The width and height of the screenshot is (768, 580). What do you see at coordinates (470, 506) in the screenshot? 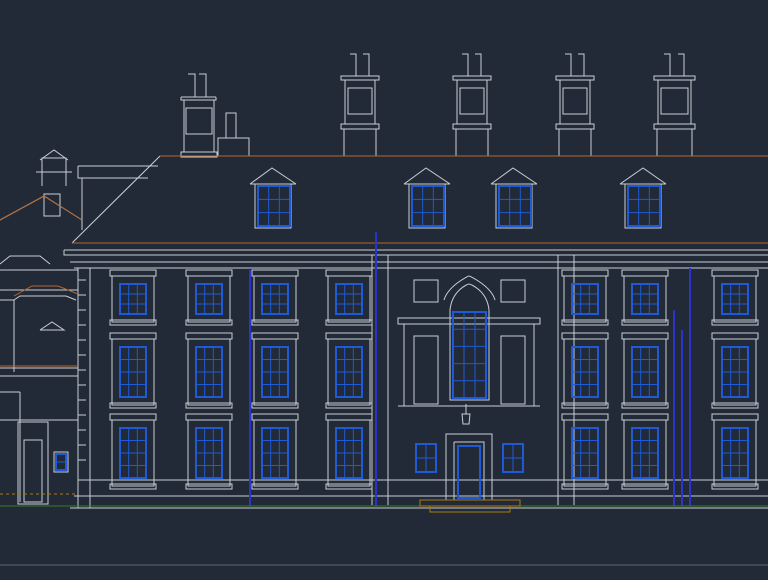
I see `entrance-steps` at bounding box center [470, 506].